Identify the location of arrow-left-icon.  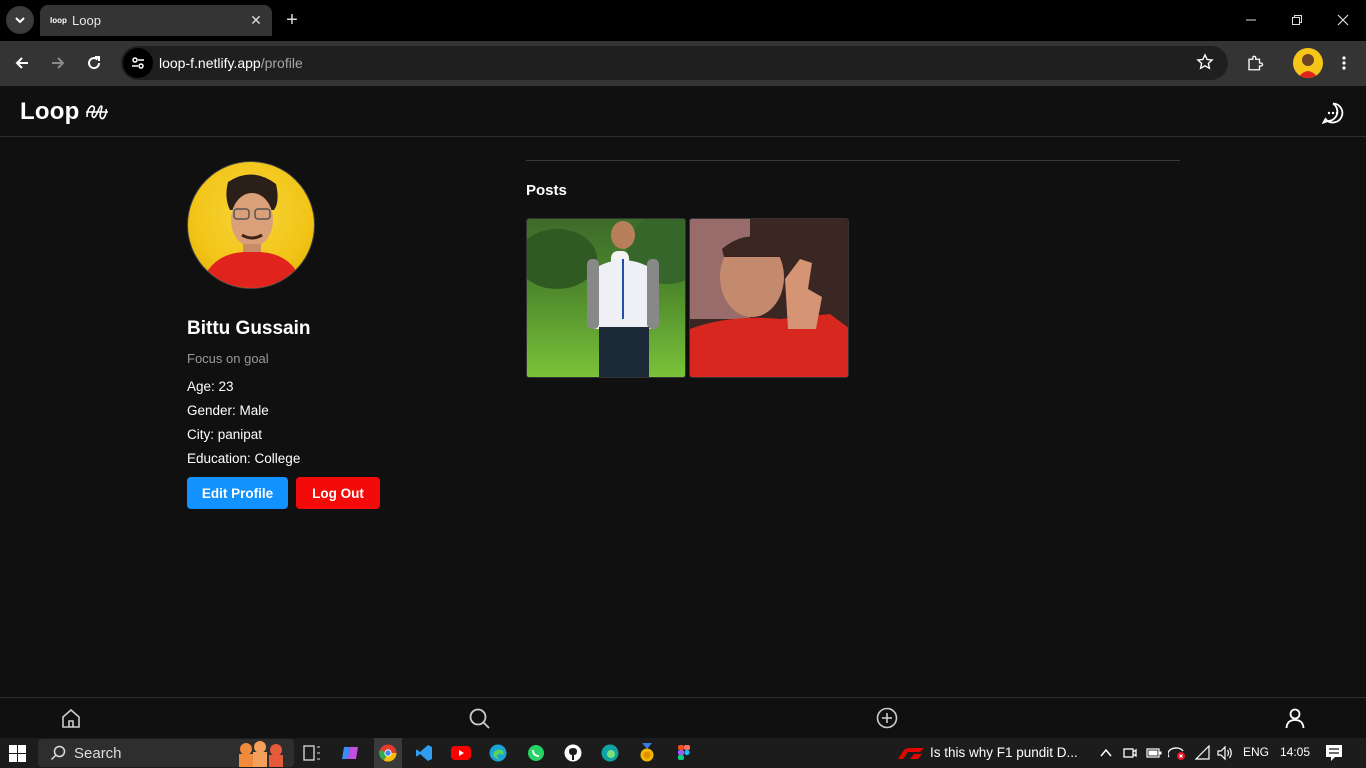
(21, 63).